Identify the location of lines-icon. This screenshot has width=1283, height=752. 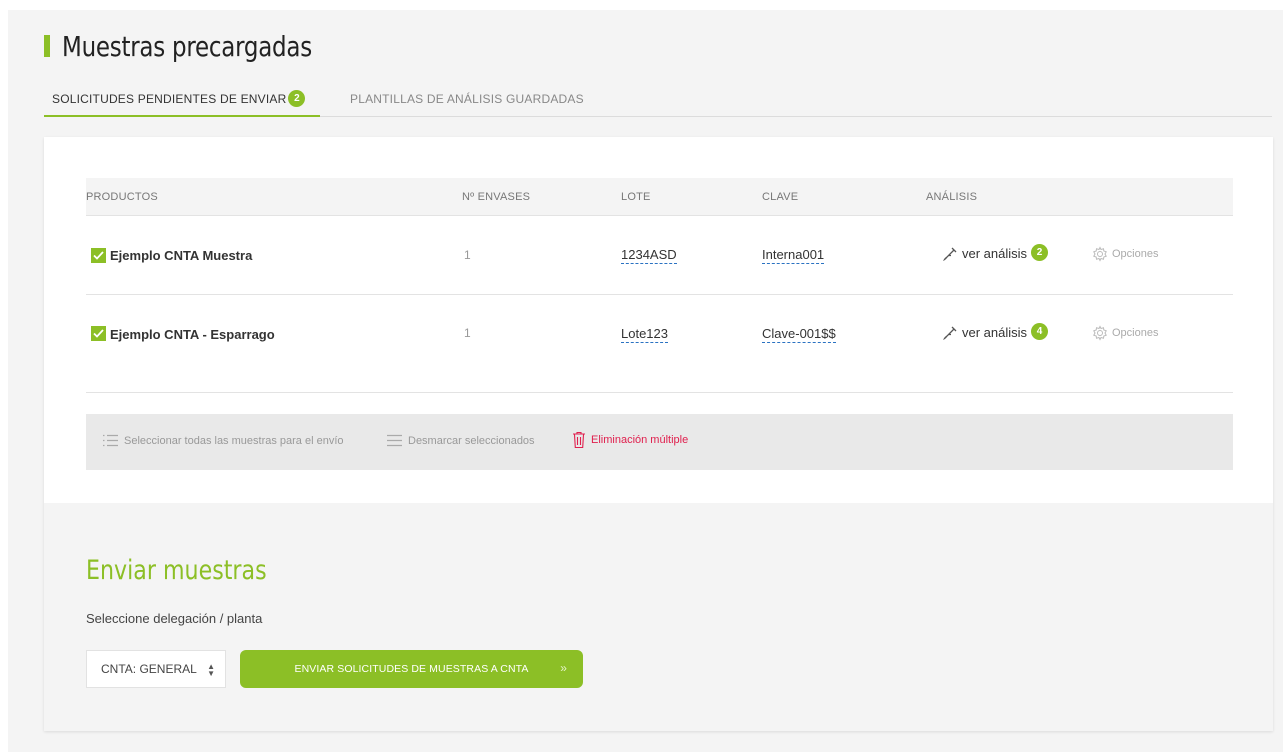
(394, 440).